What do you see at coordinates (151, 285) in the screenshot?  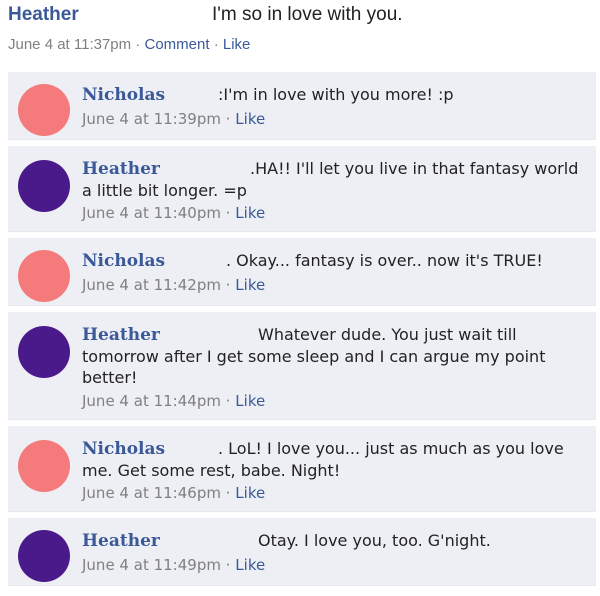 I see `comment-timestamp: June 4 at 11:42pm` at bounding box center [151, 285].